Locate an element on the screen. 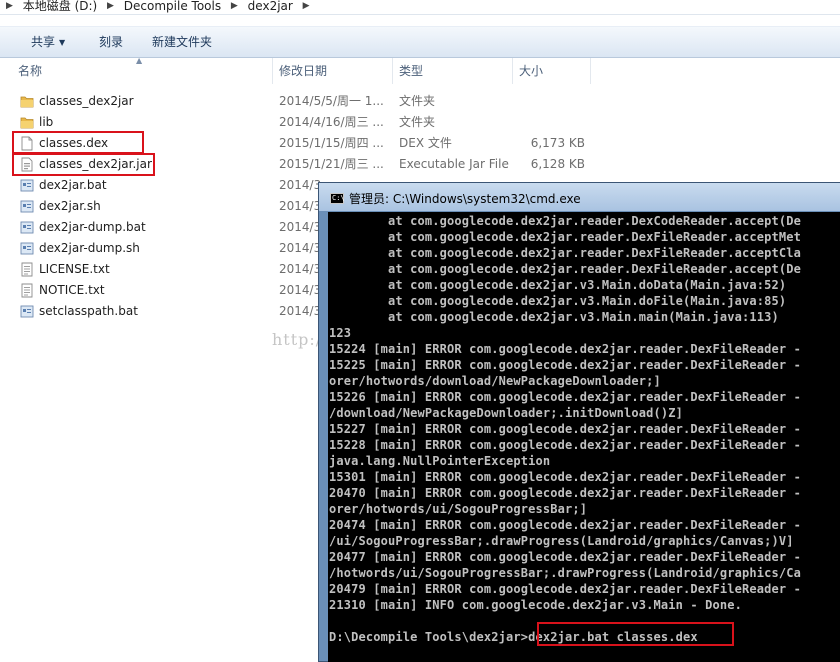 The width and height of the screenshot is (840, 662). breadcrumb-decompile-tools: Decompile Tools is located at coordinates (172, 6).